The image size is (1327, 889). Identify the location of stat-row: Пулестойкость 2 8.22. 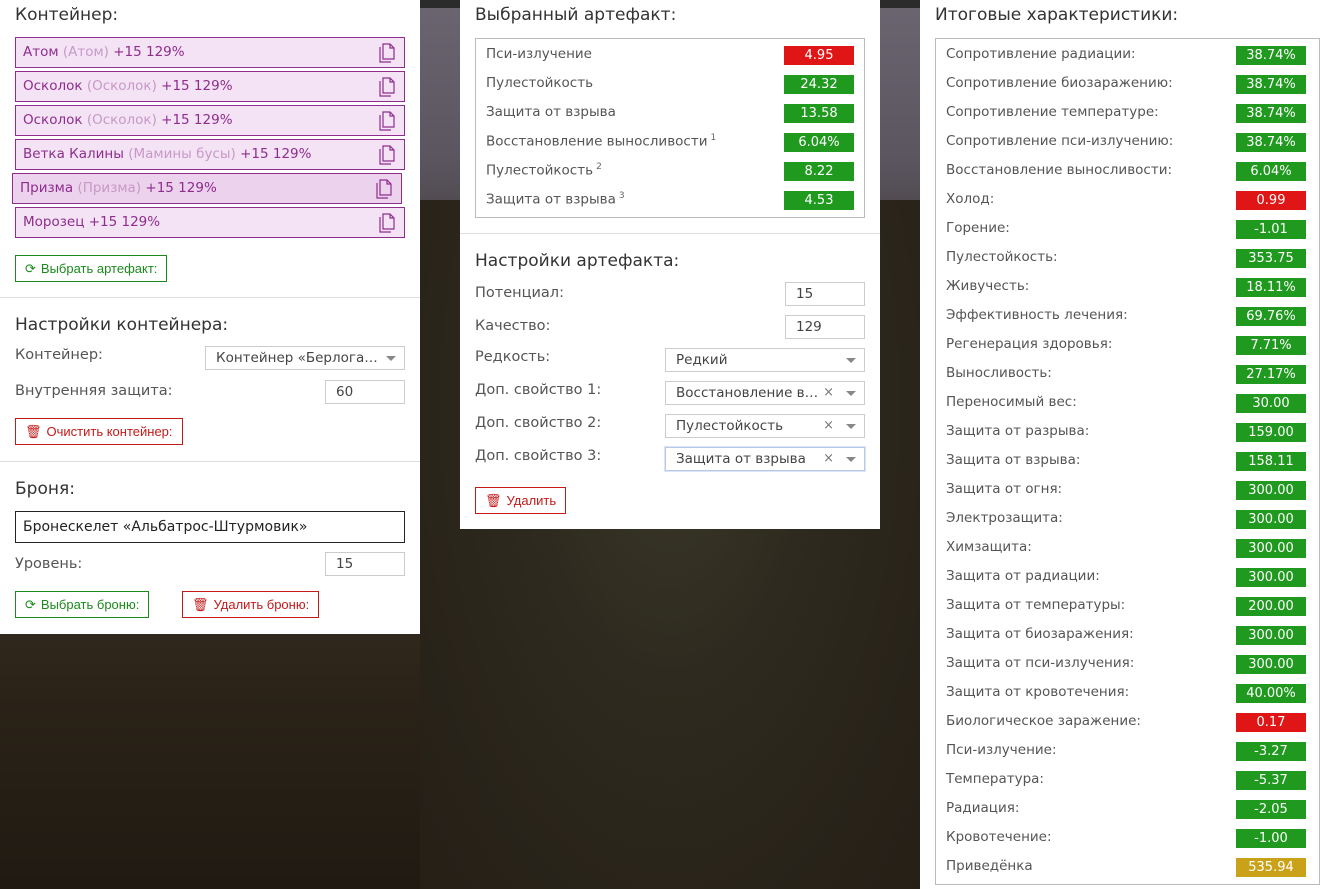
(670, 171).